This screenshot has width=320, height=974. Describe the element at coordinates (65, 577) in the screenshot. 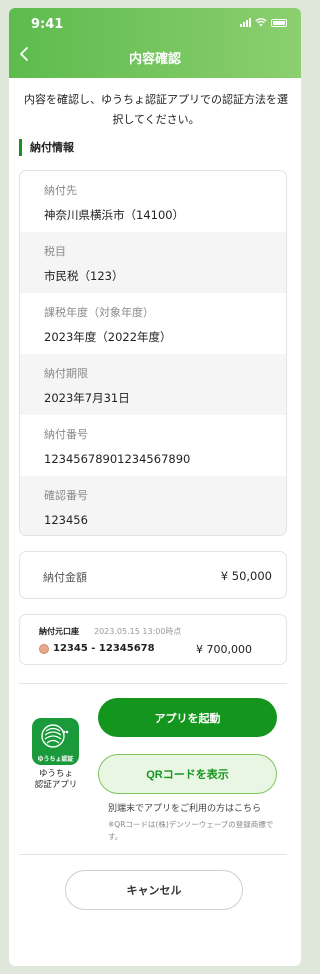

I see `amount-label: 納付金額` at that location.